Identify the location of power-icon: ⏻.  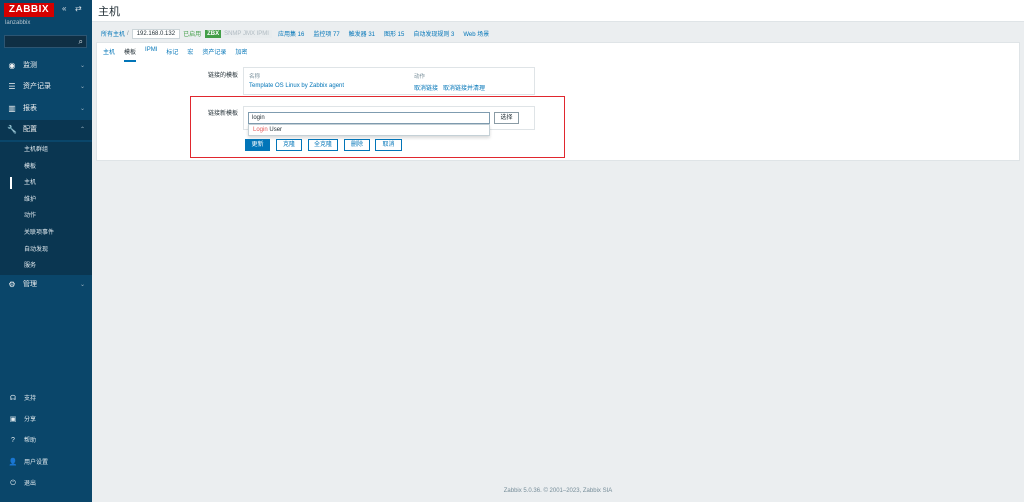
(13, 483).